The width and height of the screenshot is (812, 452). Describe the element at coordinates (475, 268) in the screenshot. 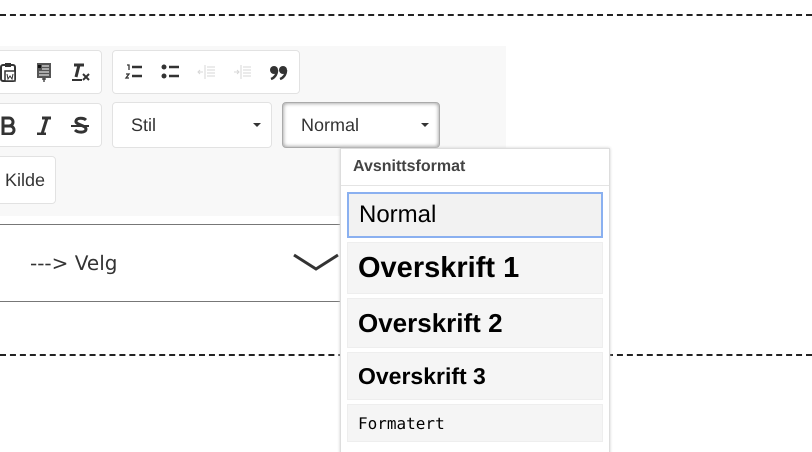

I see `menu-item: Overskrift 1` at that location.